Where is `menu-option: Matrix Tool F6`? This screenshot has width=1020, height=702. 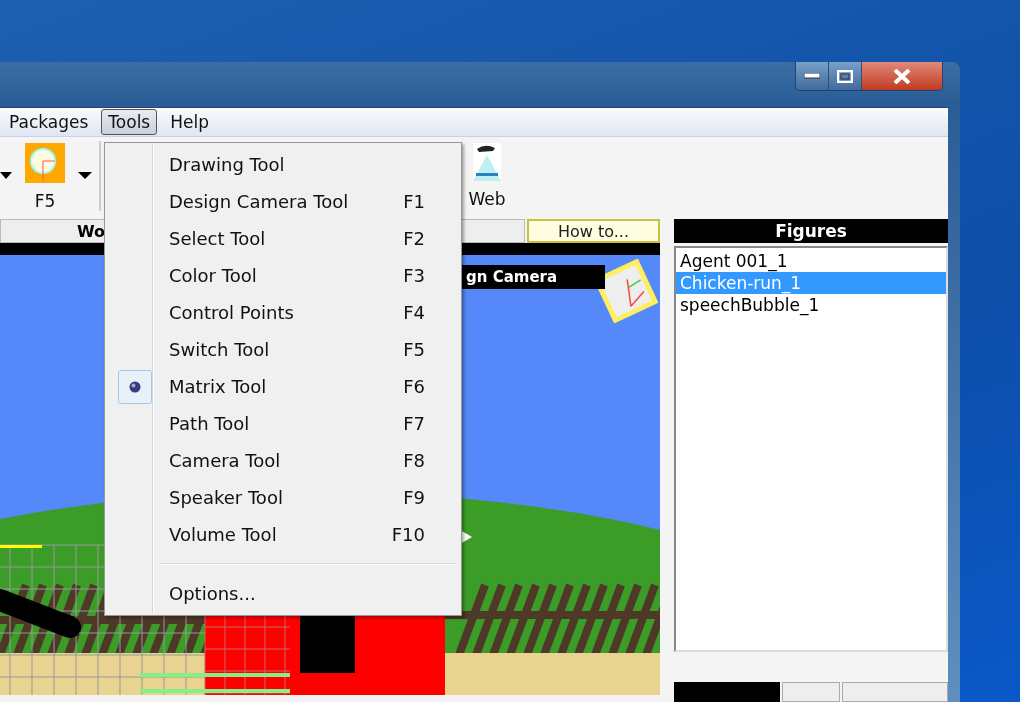
menu-option: Matrix Tool F6 is located at coordinates (283, 386).